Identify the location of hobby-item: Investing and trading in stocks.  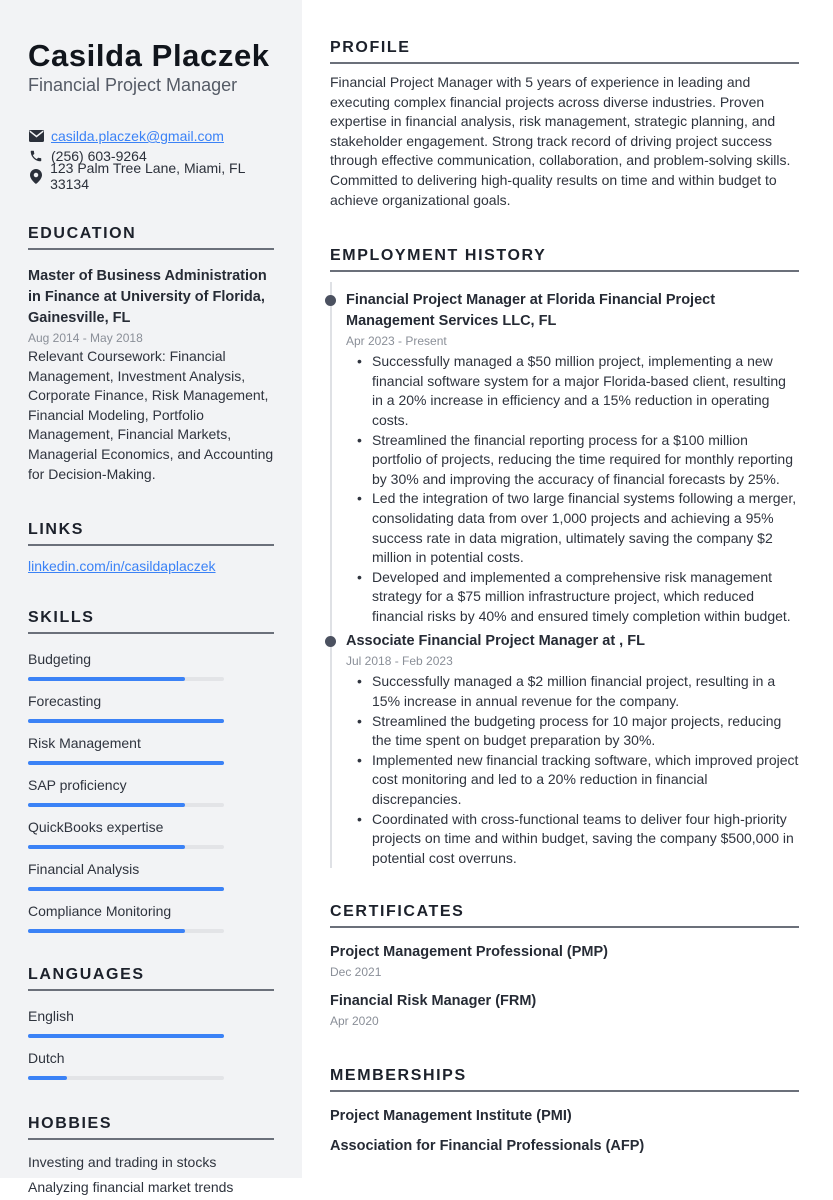
(122, 1162).